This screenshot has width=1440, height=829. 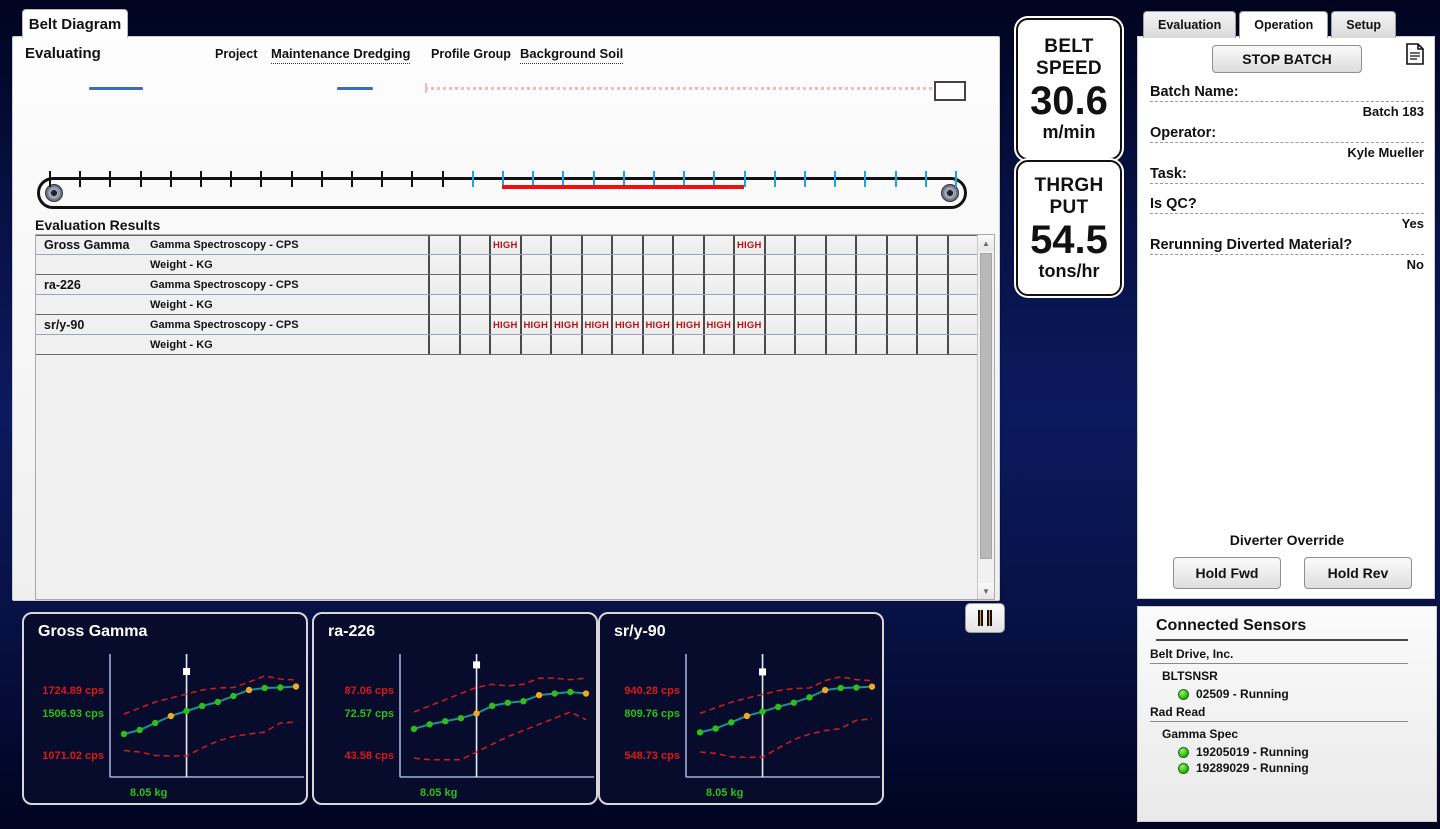 What do you see at coordinates (1190, 24) in the screenshot?
I see `tab-evaluation: Evaluation` at bounding box center [1190, 24].